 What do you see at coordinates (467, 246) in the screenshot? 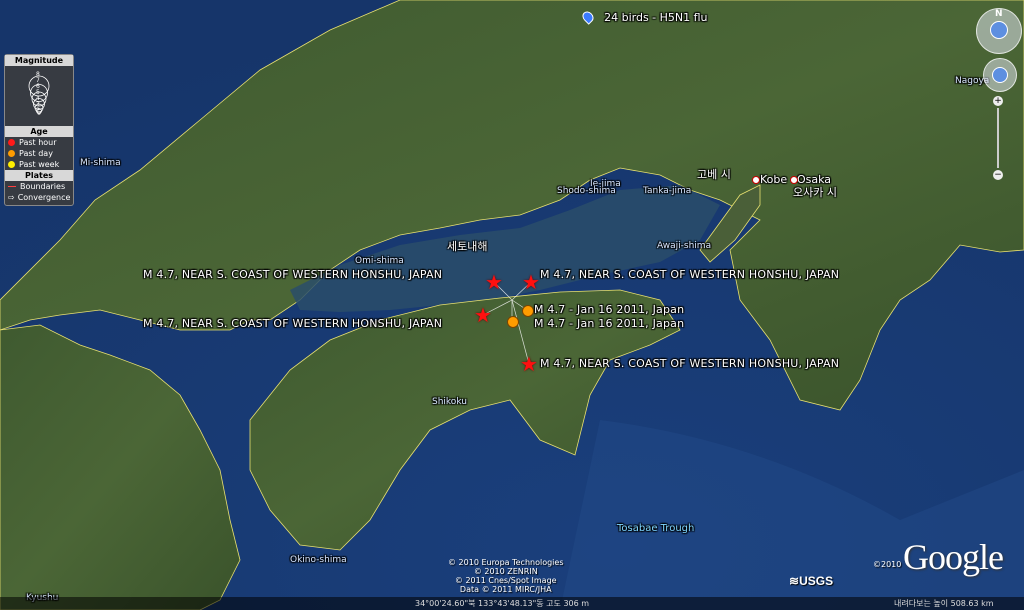
I see `korean-place-label: 세토내해` at bounding box center [467, 246].